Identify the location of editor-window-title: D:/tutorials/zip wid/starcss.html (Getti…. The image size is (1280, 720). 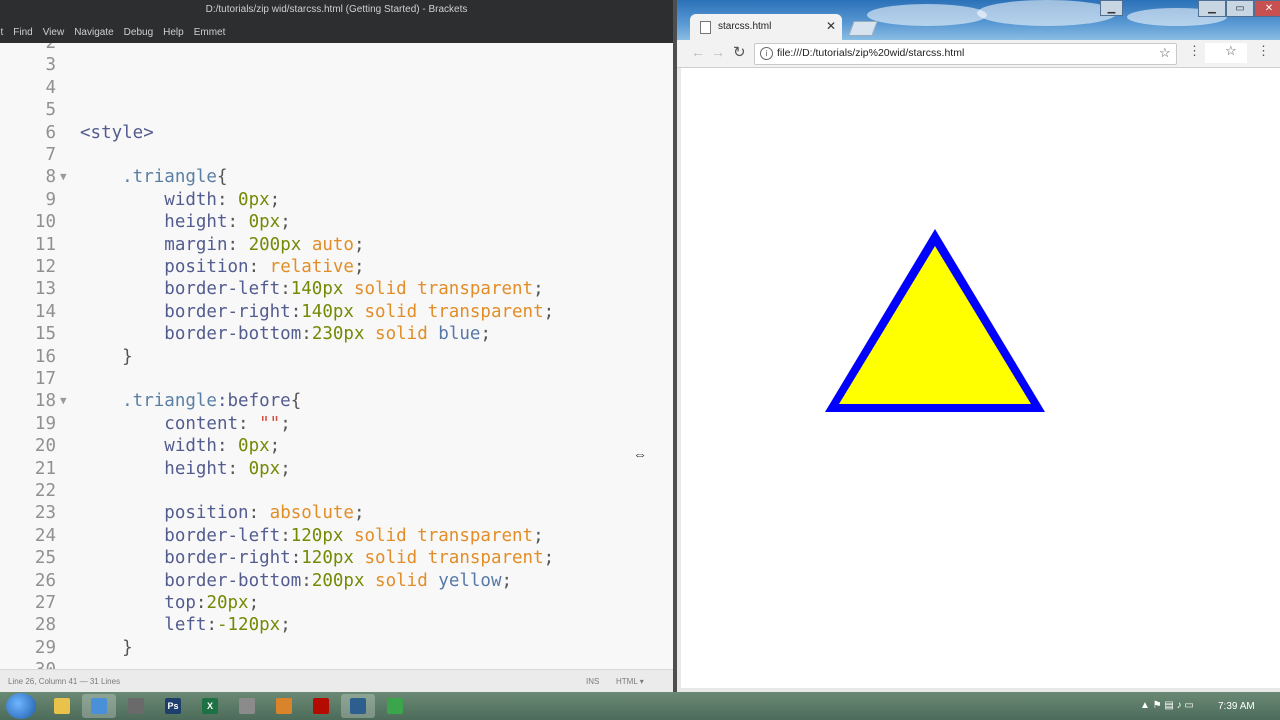
(336, 9).